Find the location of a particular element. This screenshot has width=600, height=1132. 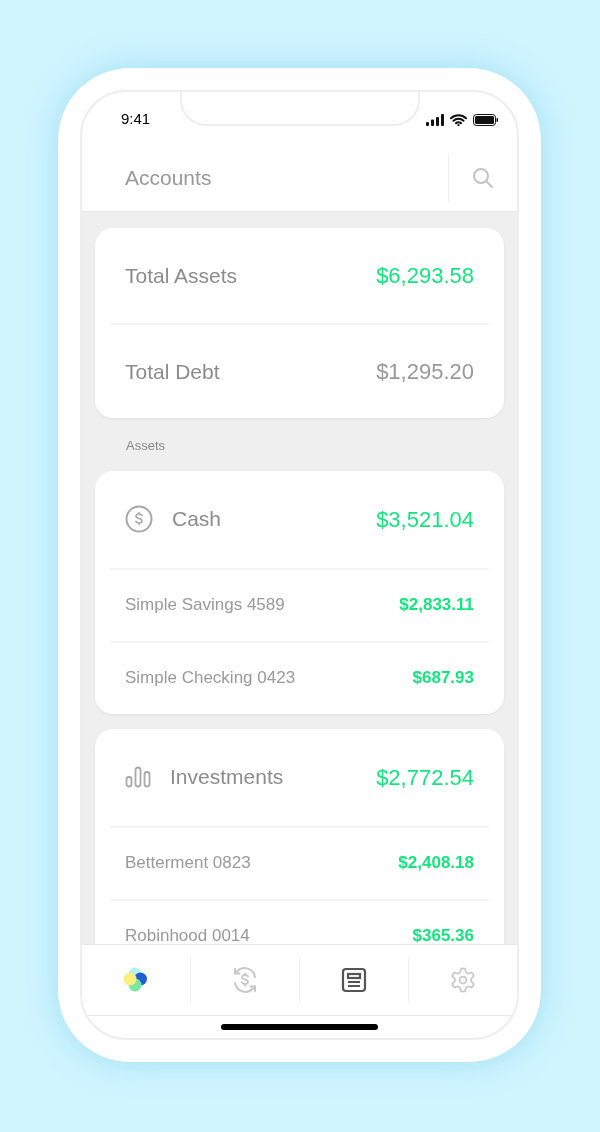

account-amount: $365.36 is located at coordinates (443, 935).